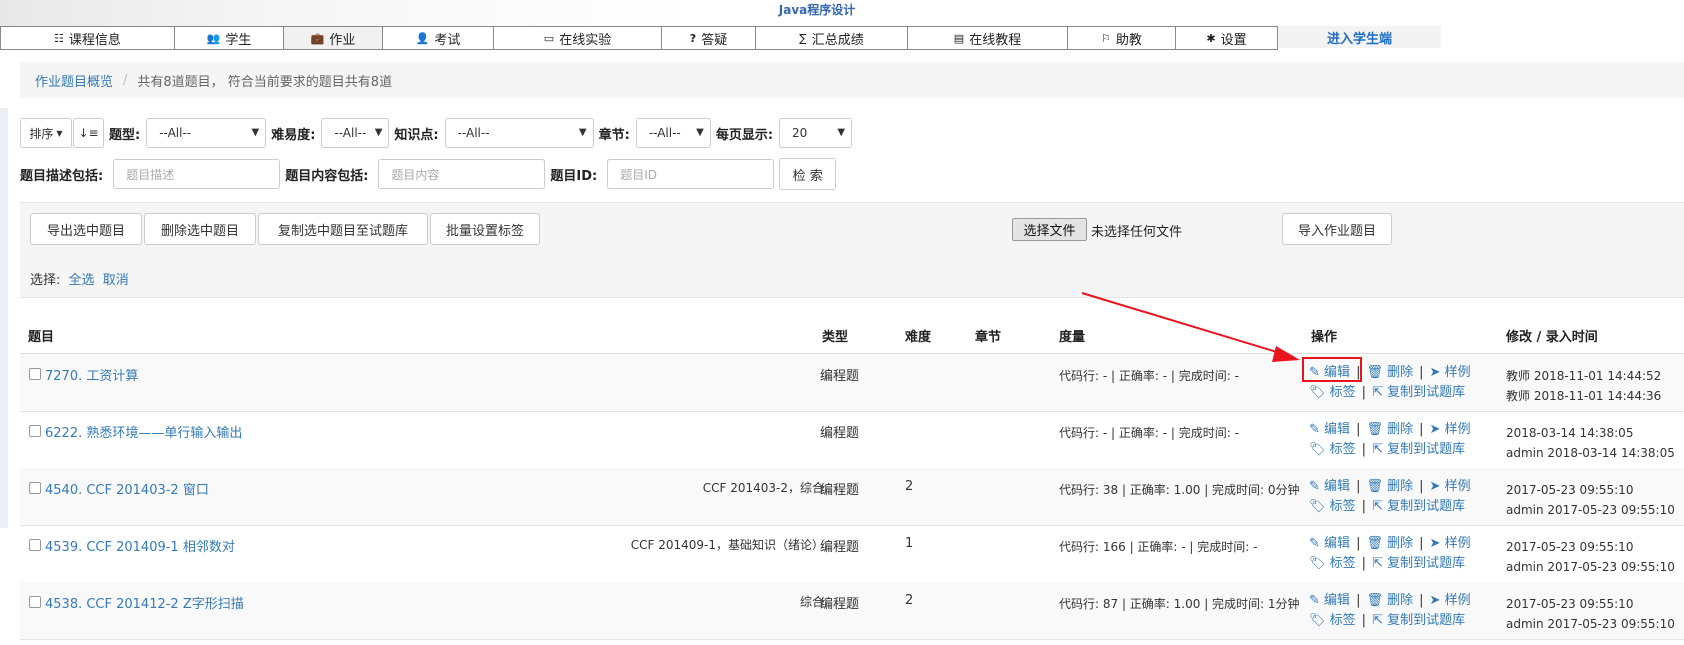 Image resolution: width=1684 pixels, height=645 pixels. I want to click on problem-difficulty: 2, so click(909, 486).